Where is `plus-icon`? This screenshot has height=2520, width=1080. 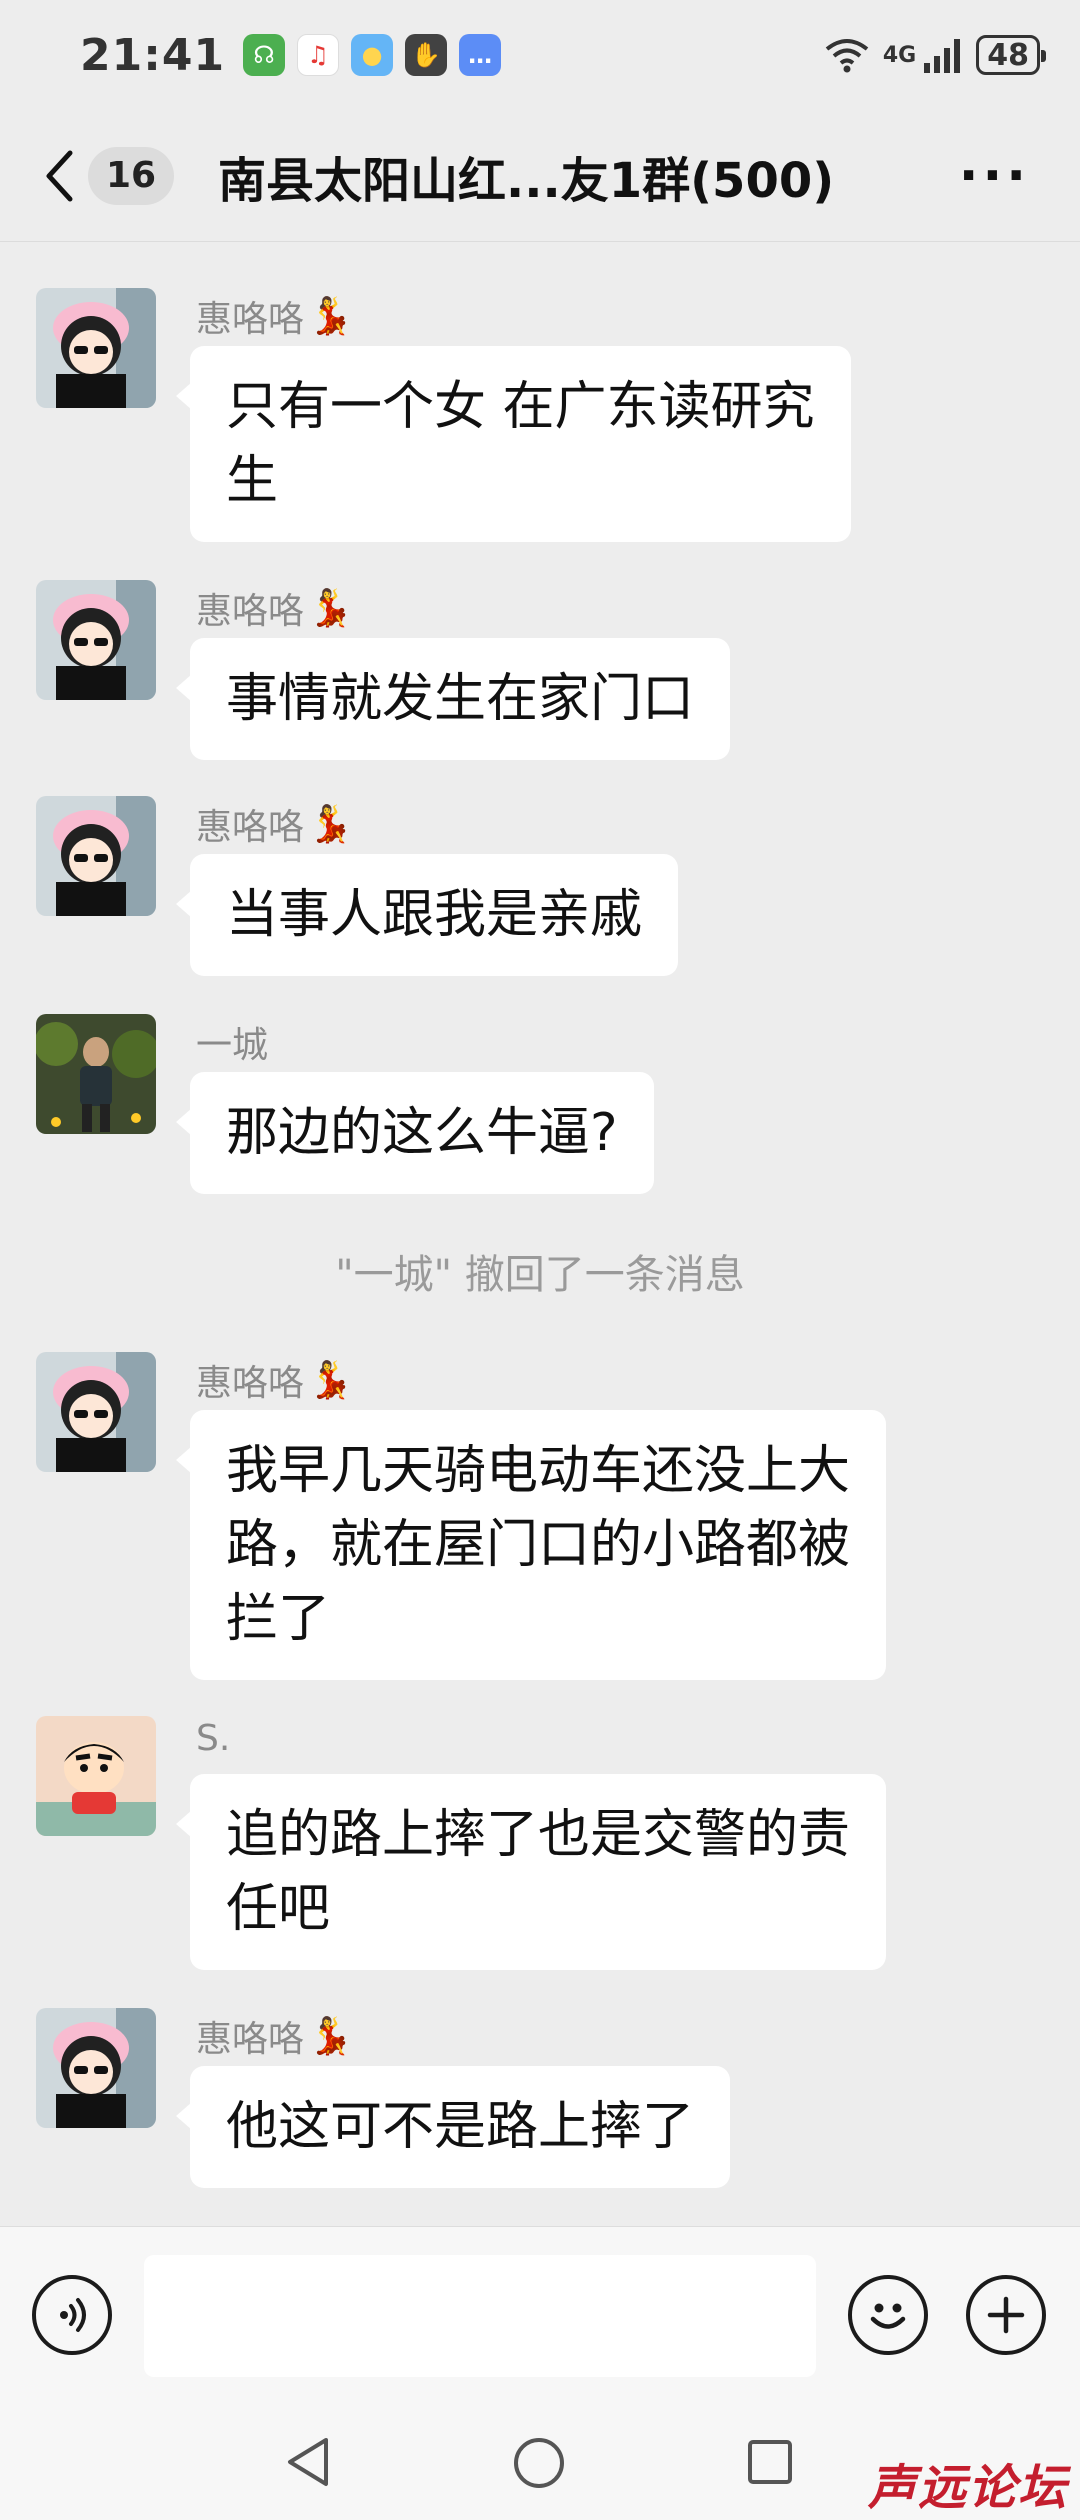
plus-icon is located at coordinates (1006, 2315).